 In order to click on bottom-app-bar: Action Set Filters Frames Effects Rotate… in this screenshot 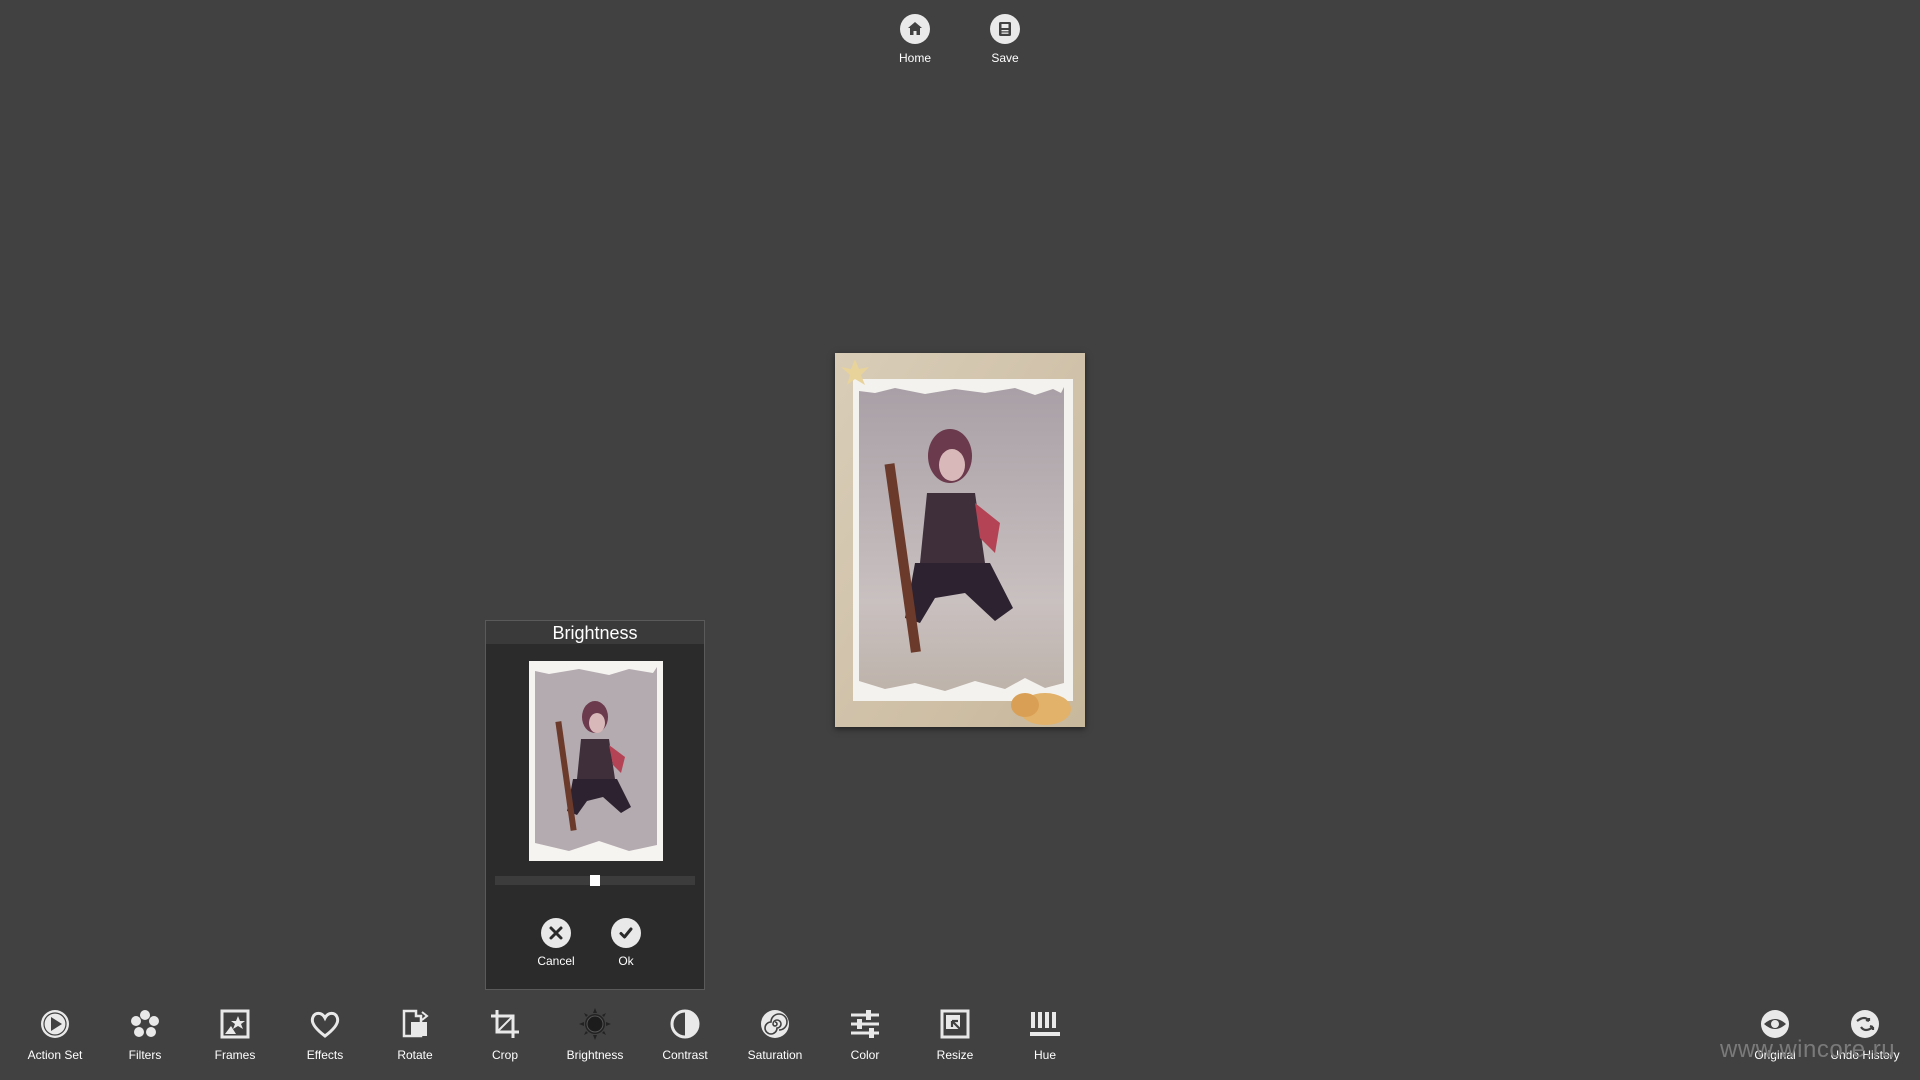, I will do `click(960, 1040)`.